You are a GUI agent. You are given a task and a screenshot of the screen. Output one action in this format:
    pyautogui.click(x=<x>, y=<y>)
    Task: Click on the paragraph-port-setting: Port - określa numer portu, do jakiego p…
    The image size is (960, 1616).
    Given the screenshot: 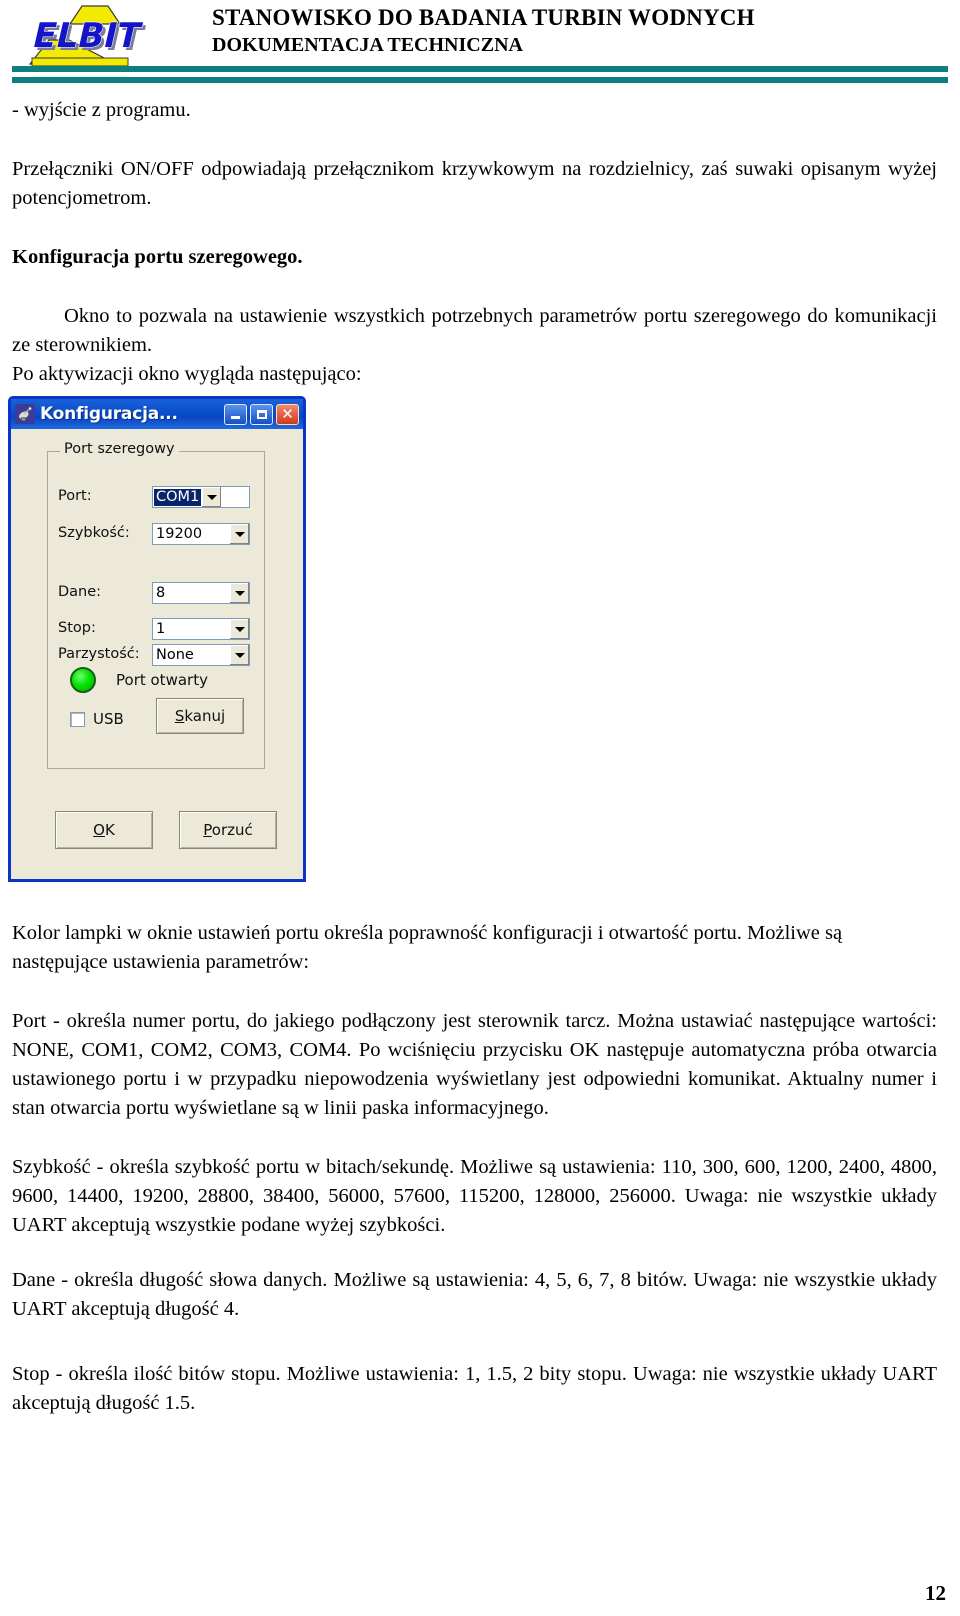 What is the action you would take?
    pyautogui.click(x=474, y=1064)
    